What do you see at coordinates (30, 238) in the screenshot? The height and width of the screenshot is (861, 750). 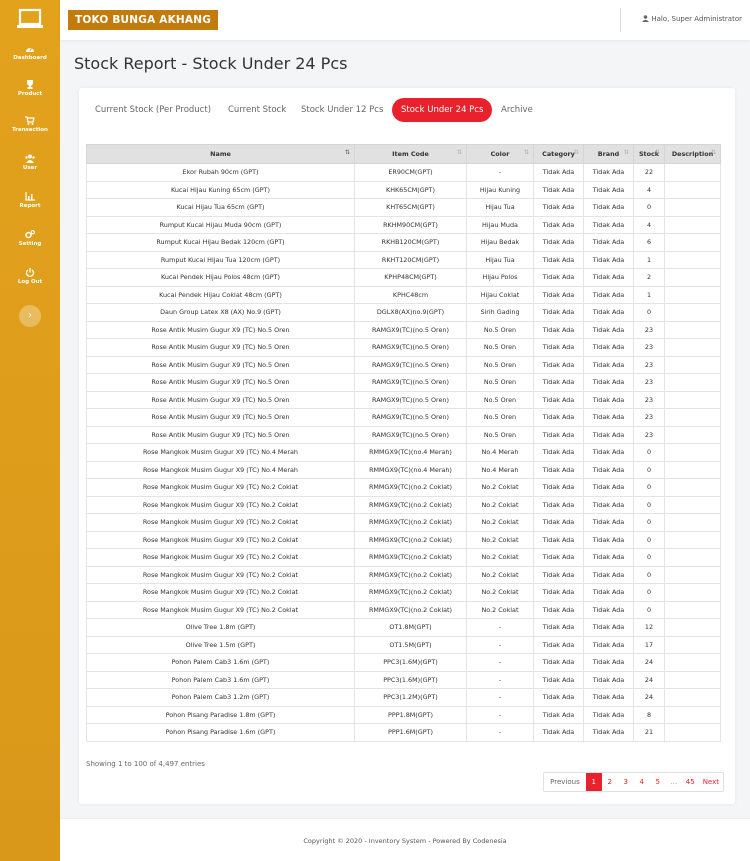 I see `sidebar-item-setting: Setting` at bounding box center [30, 238].